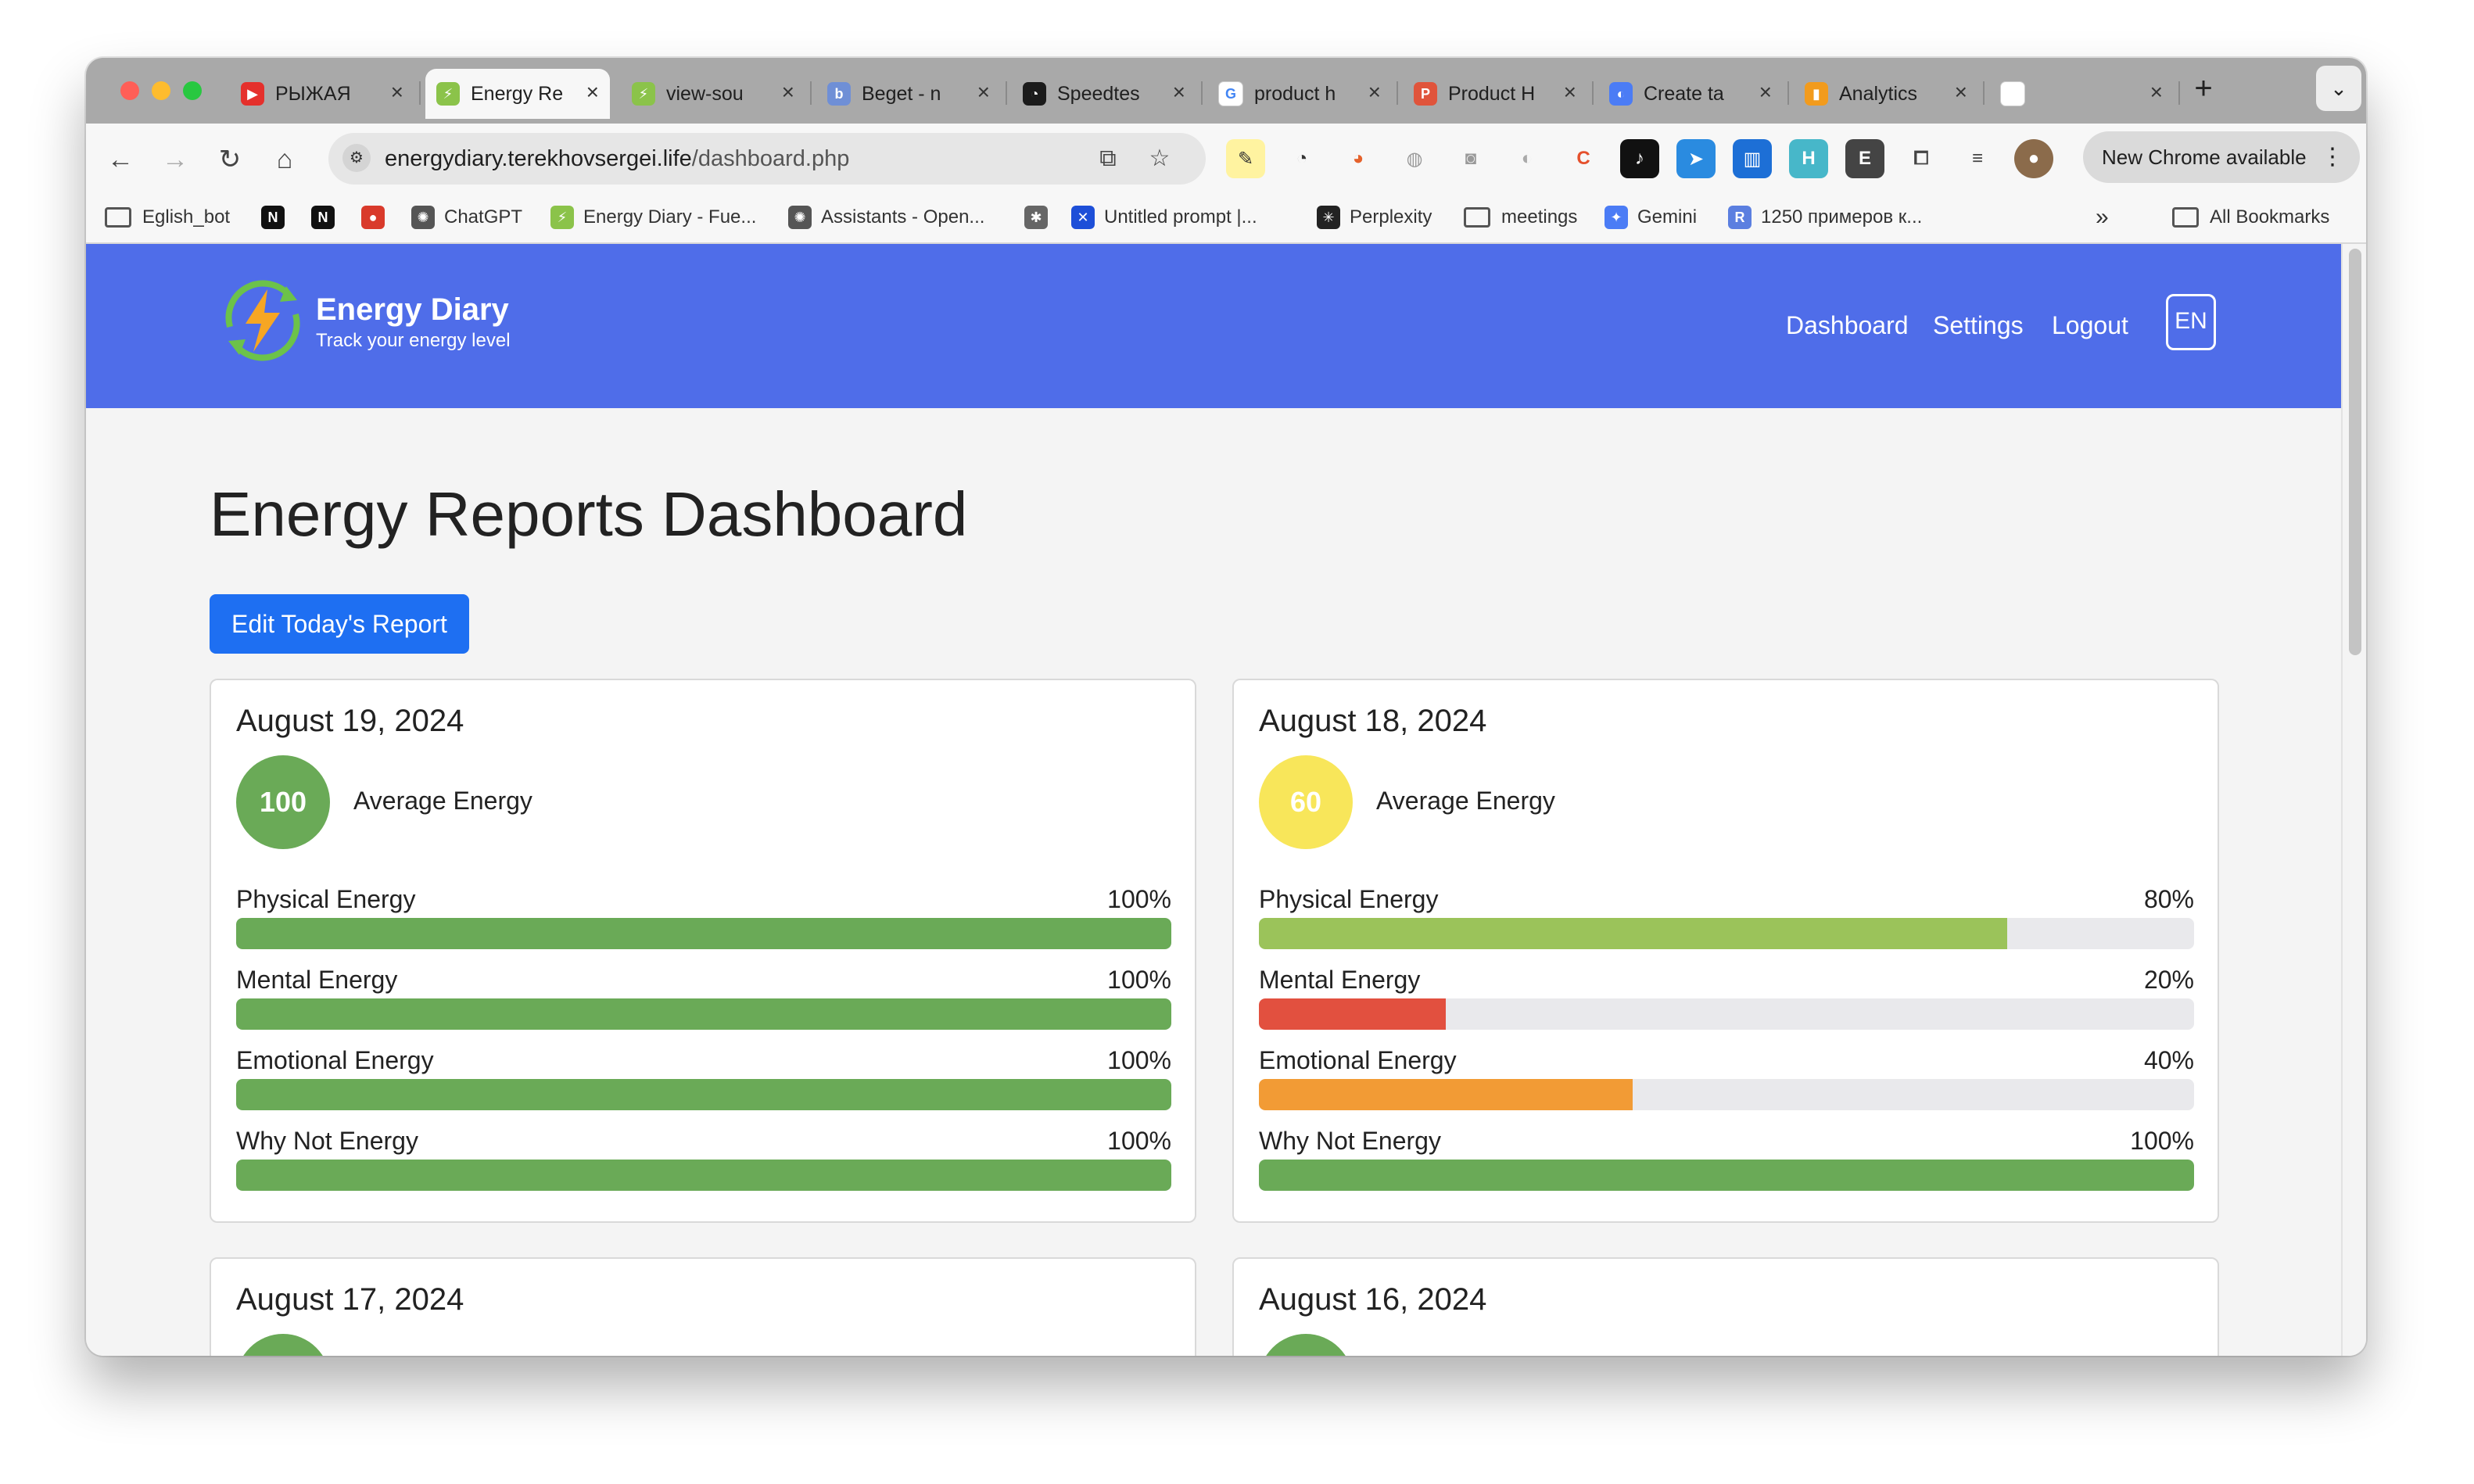 This screenshot has width=2474, height=1484. What do you see at coordinates (420, 93) in the screenshot?
I see `tab-separator` at bounding box center [420, 93].